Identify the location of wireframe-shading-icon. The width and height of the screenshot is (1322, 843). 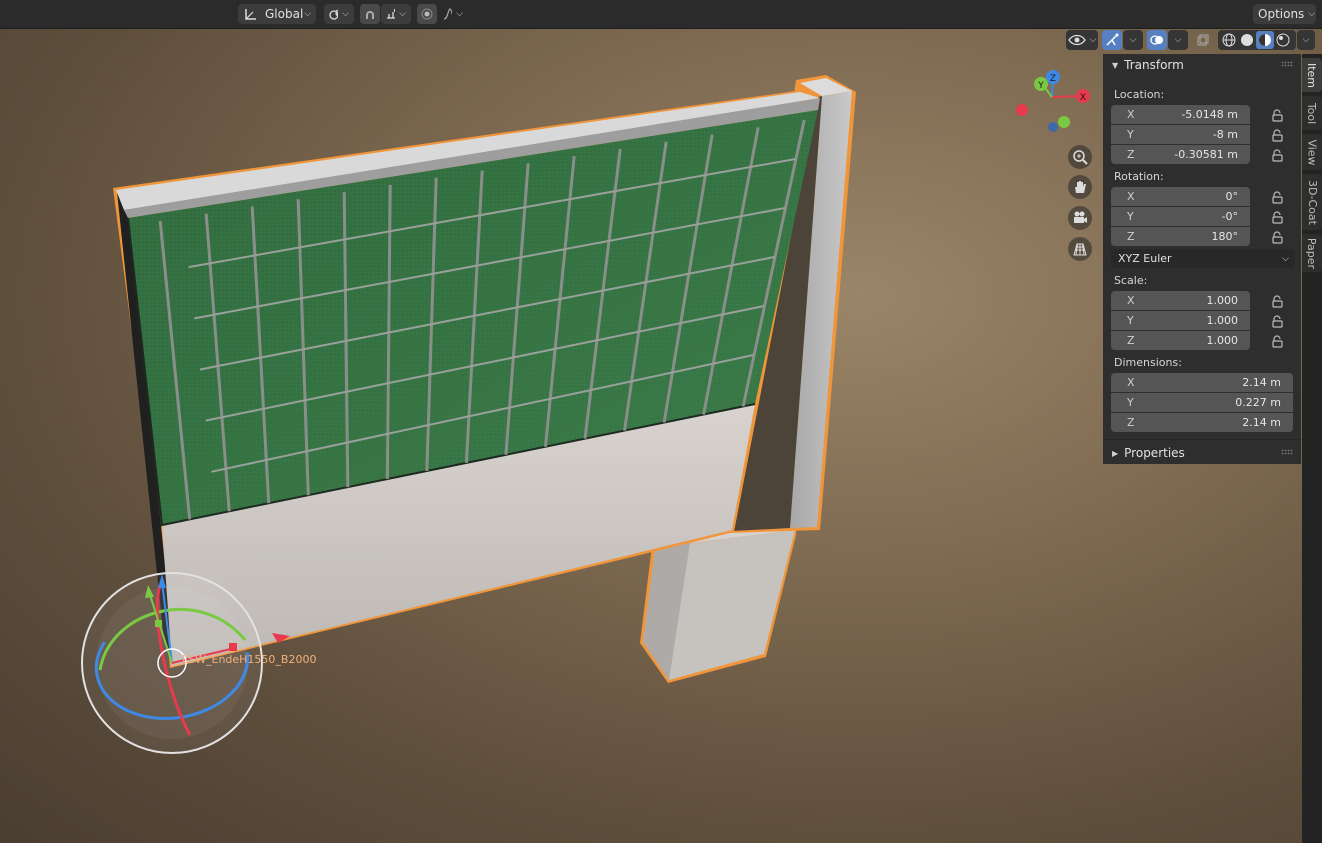
(1229, 40).